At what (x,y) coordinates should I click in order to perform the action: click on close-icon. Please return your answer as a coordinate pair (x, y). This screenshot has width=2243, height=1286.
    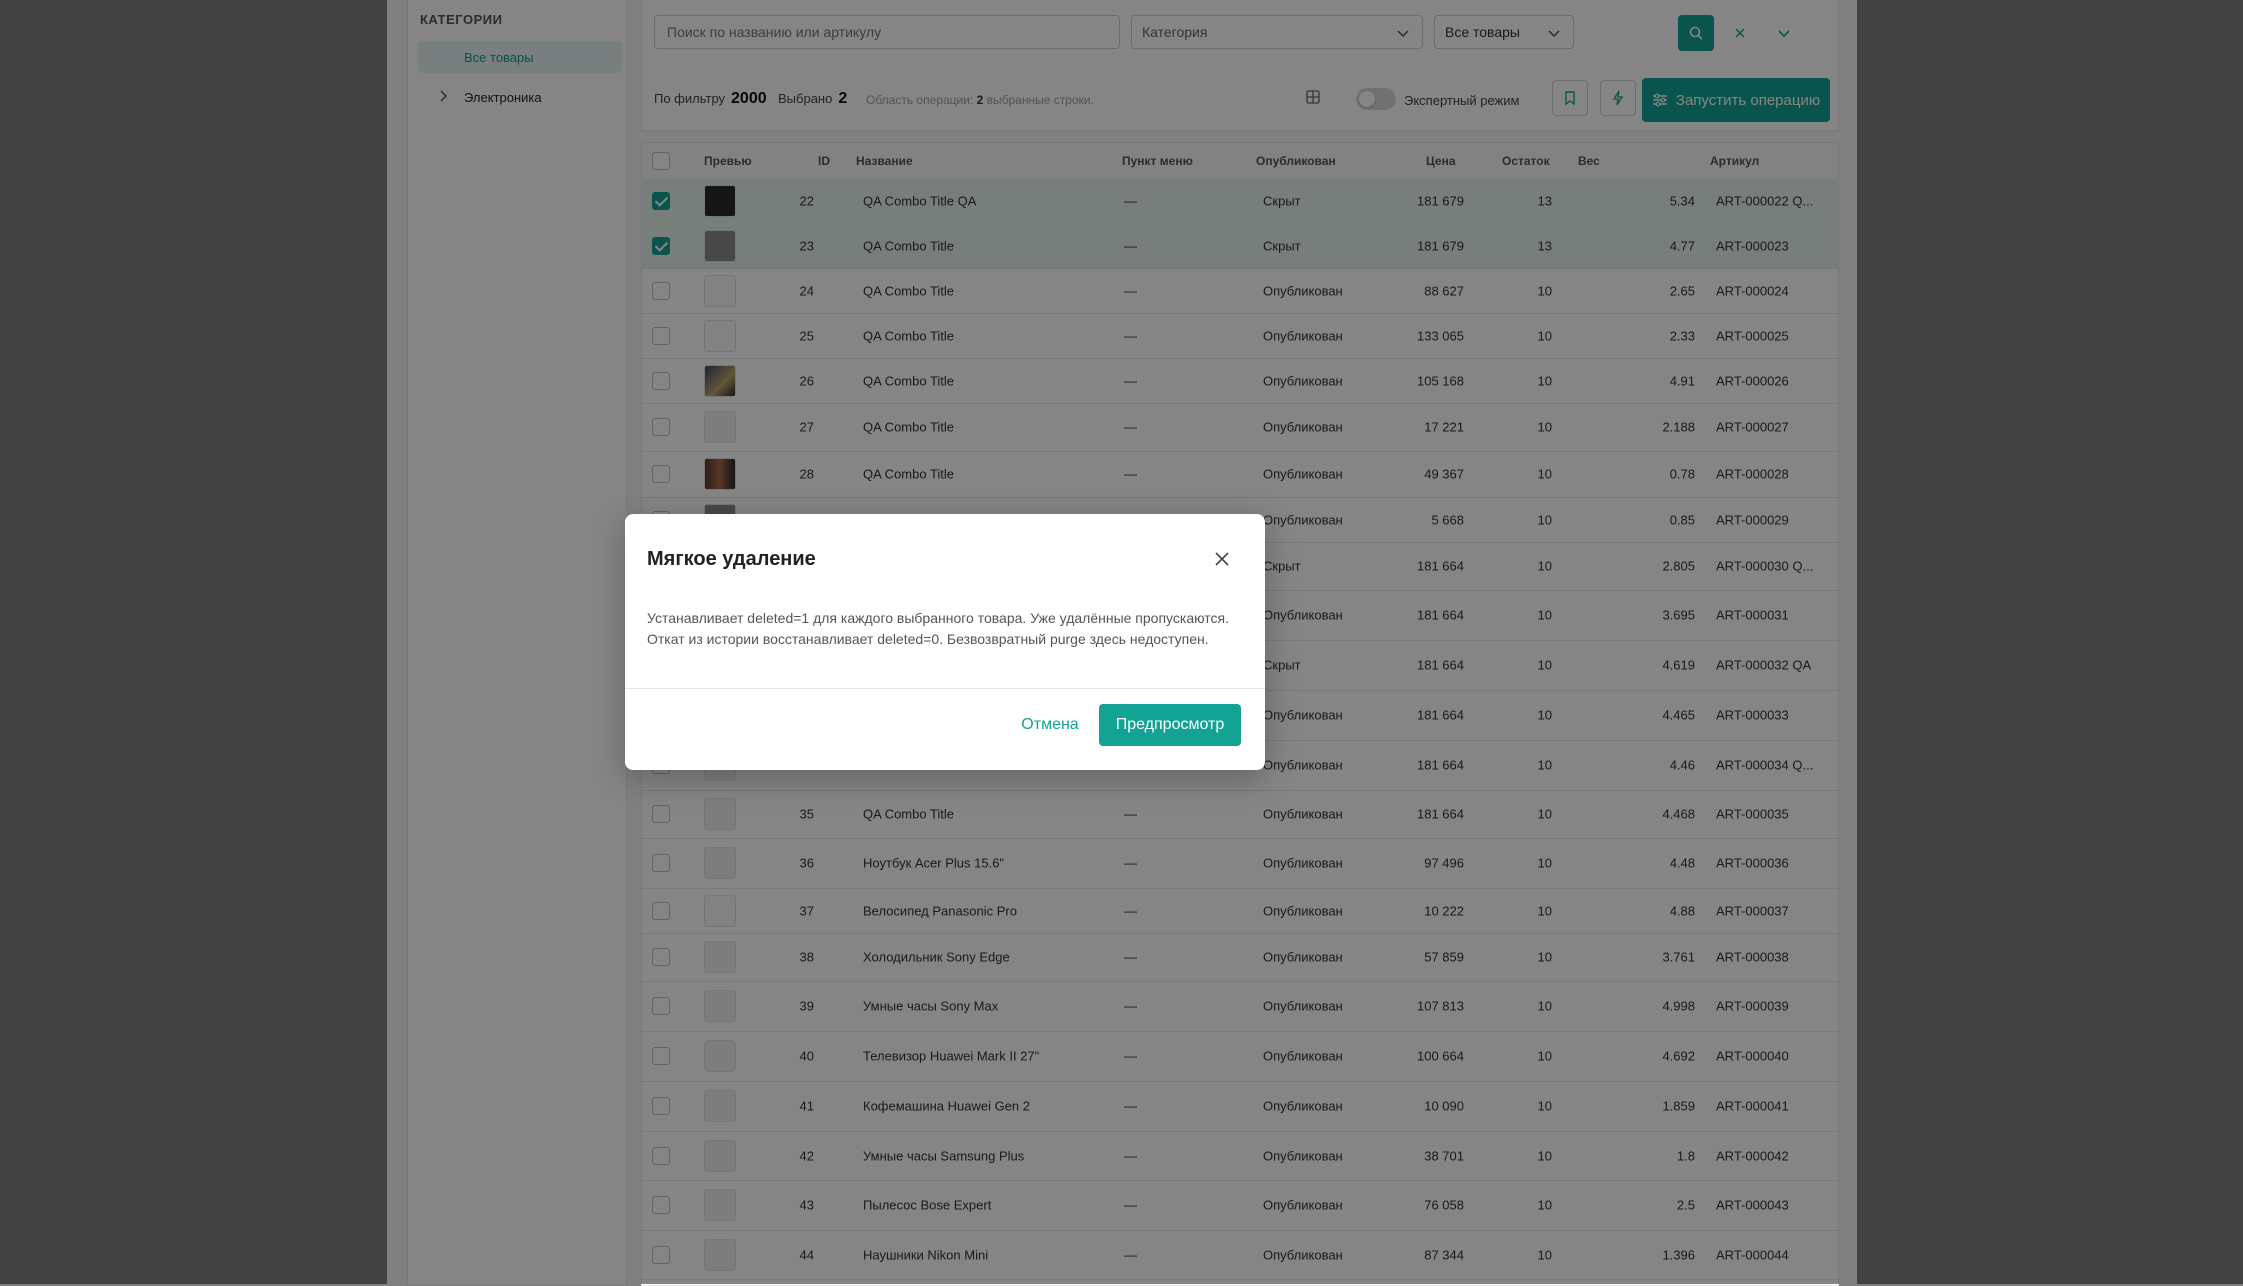
    Looking at the image, I should click on (1222, 559).